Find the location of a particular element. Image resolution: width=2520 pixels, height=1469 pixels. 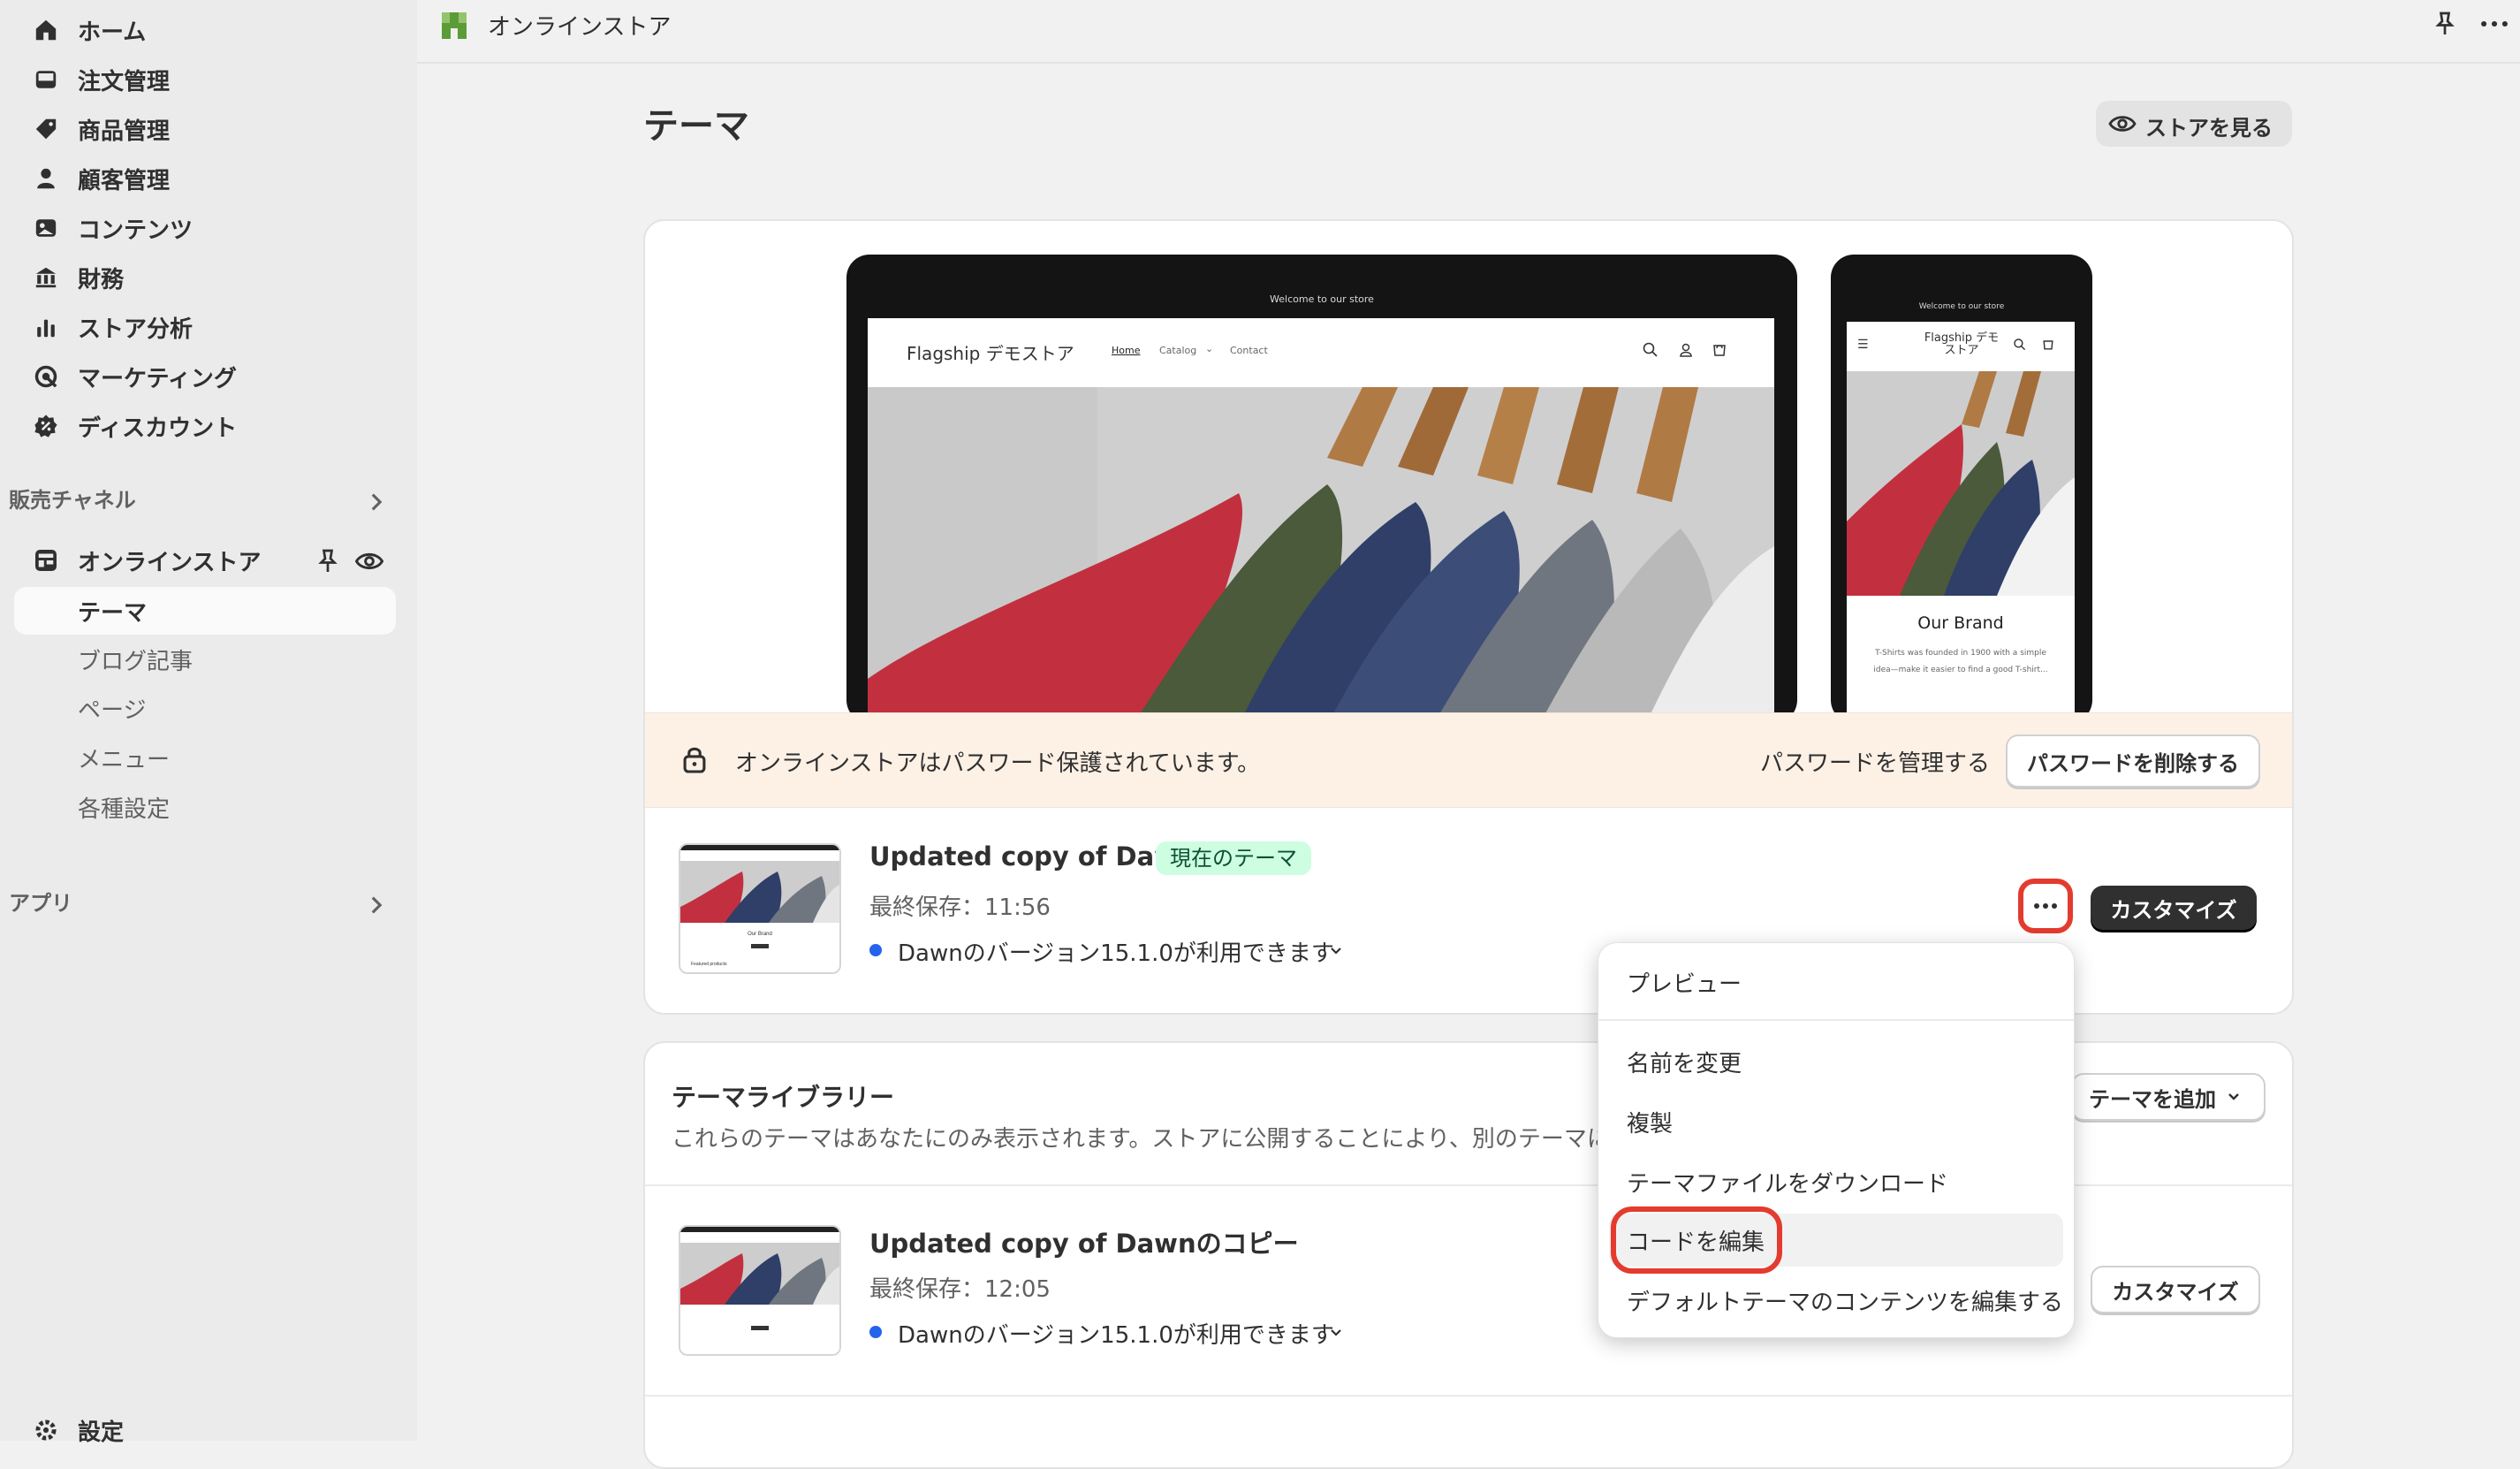

add-theme-button: テーマを追加 is located at coordinates (2168, 1097).